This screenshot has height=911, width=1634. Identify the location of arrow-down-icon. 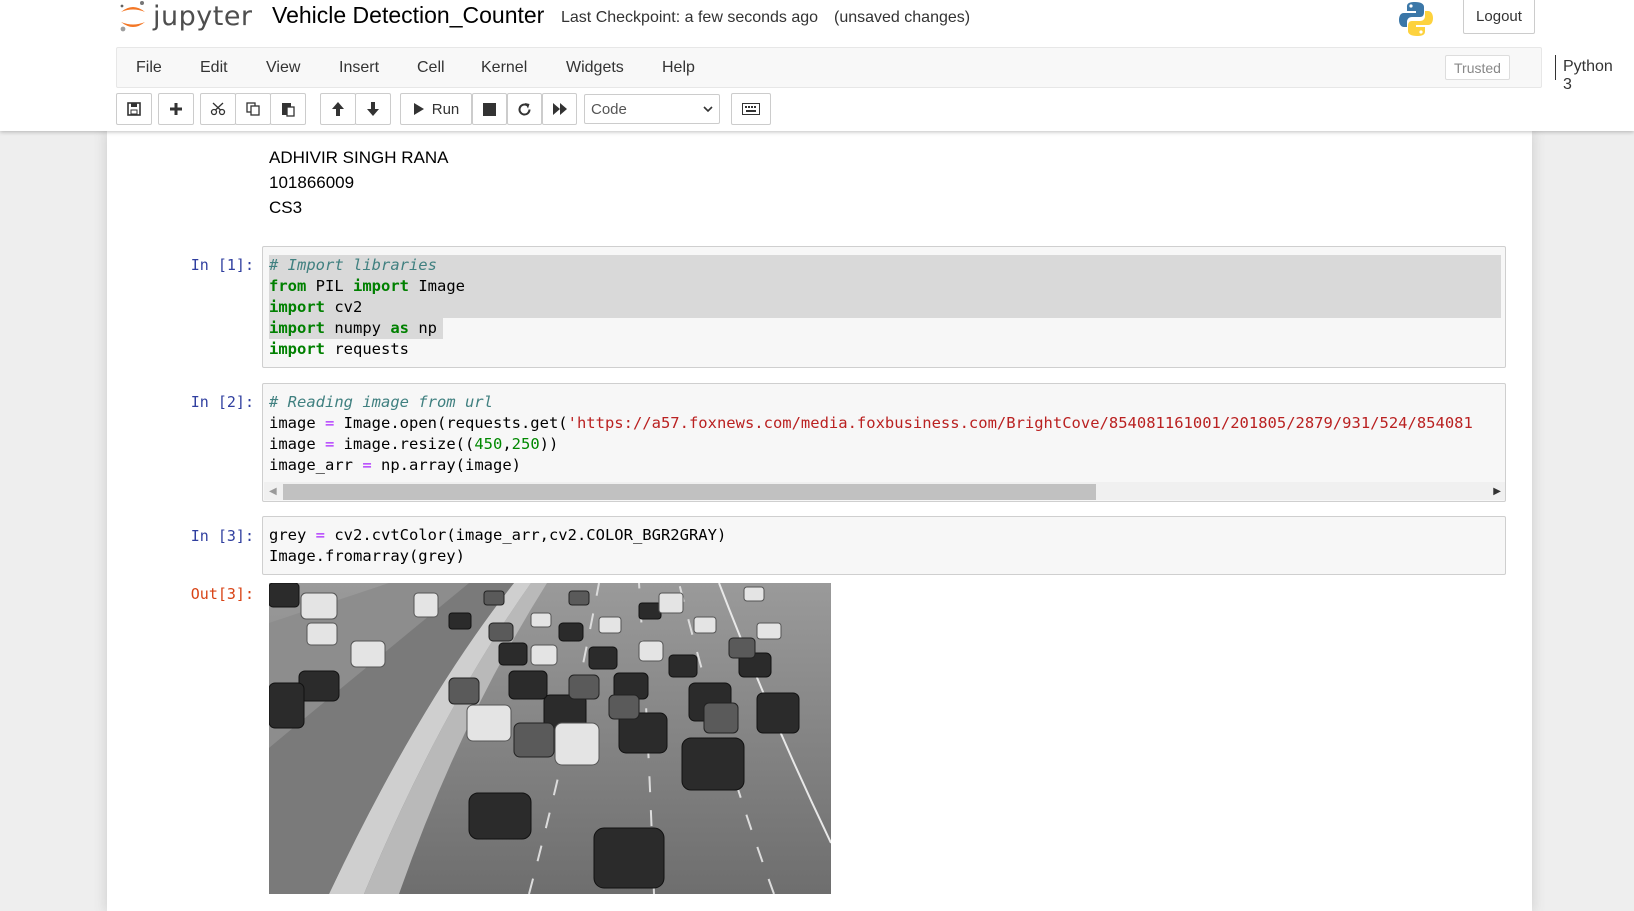
(373, 109).